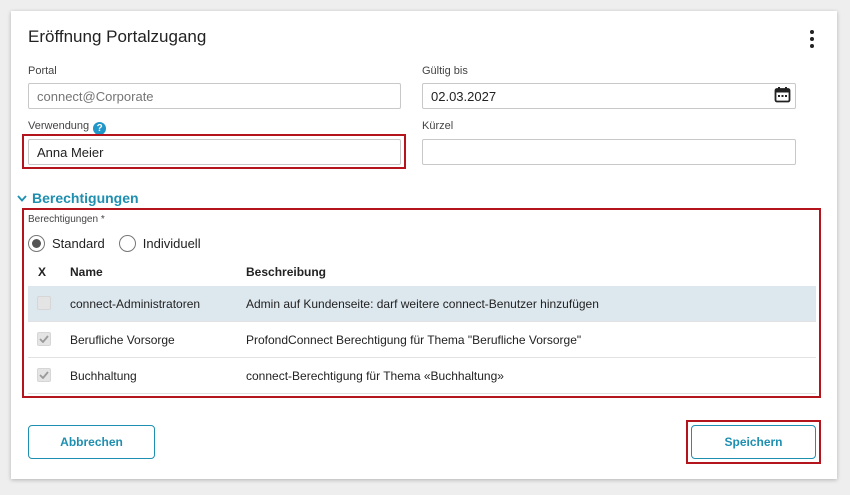 This screenshot has height=495, width=850. I want to click on radio-individual: Individuell, so click(159, 243).